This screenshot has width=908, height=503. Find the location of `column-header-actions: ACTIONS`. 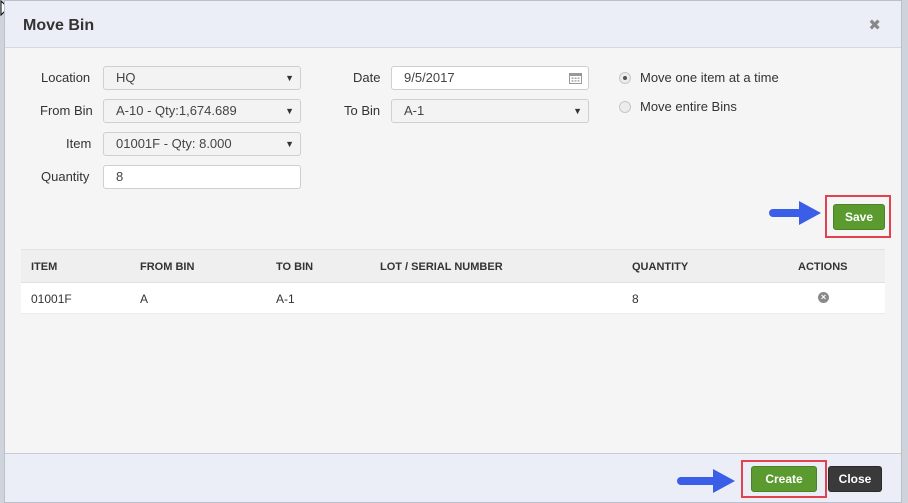

column-header-actions: ACTIONS is located at coordinates (823, 267).